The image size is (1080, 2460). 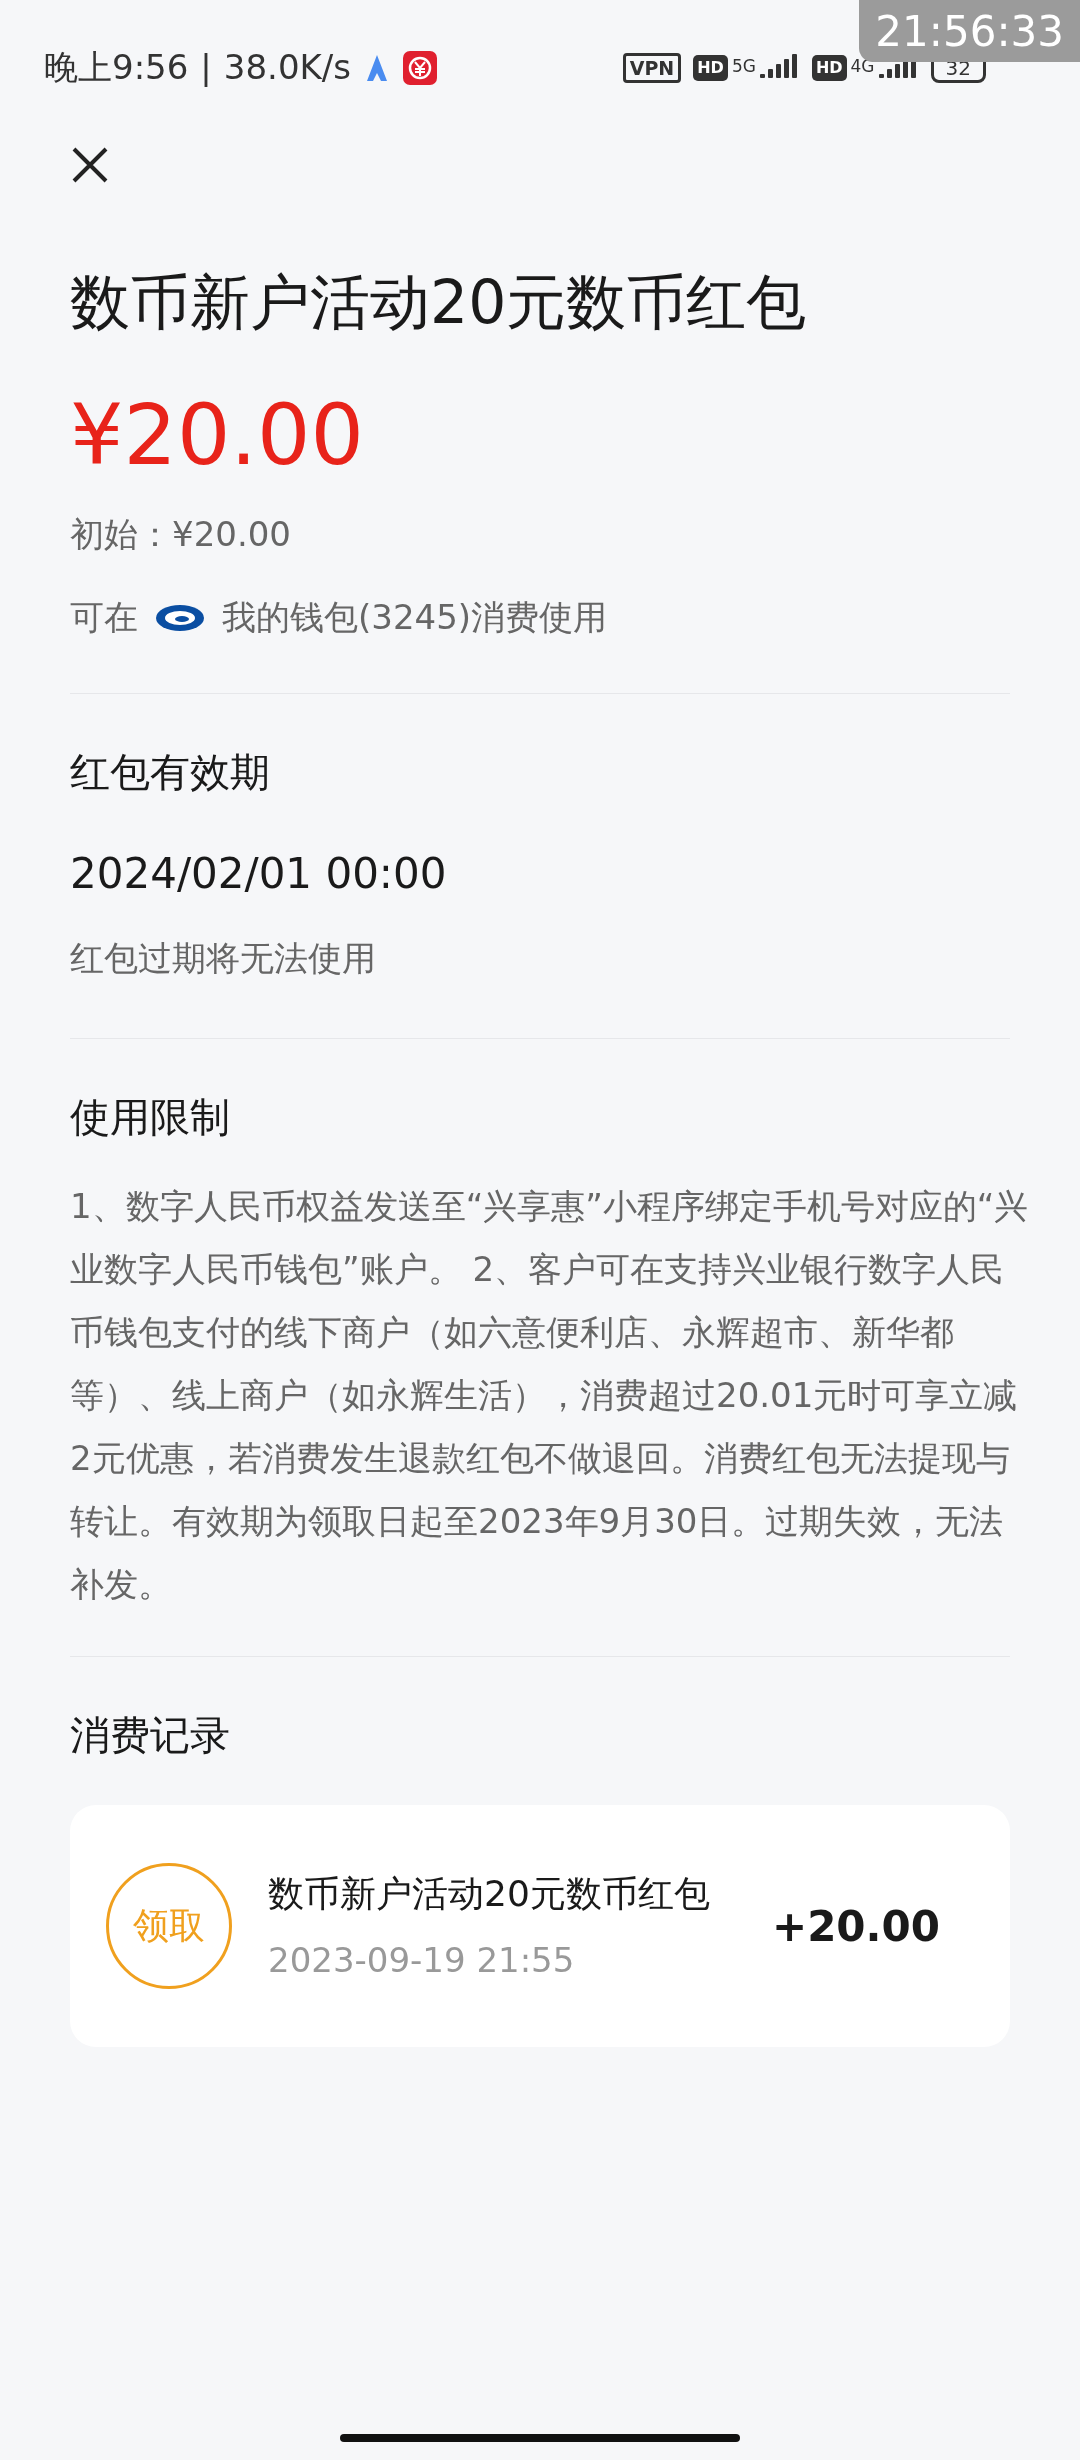 What do you see at coordinates (540, 1926) in the screenshot?
I see `record-card: 领取 数币新户活动20元数币红包 2023-09-19 21:55 +20.00` at bounding box center [540, 1926].